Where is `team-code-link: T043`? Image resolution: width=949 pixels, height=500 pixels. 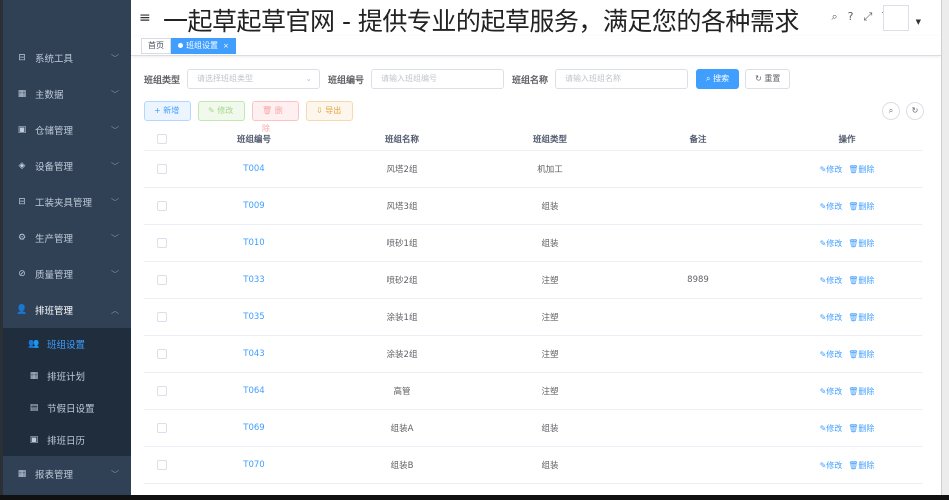 team-code-link: T043 is located at coordinates (253, 354).